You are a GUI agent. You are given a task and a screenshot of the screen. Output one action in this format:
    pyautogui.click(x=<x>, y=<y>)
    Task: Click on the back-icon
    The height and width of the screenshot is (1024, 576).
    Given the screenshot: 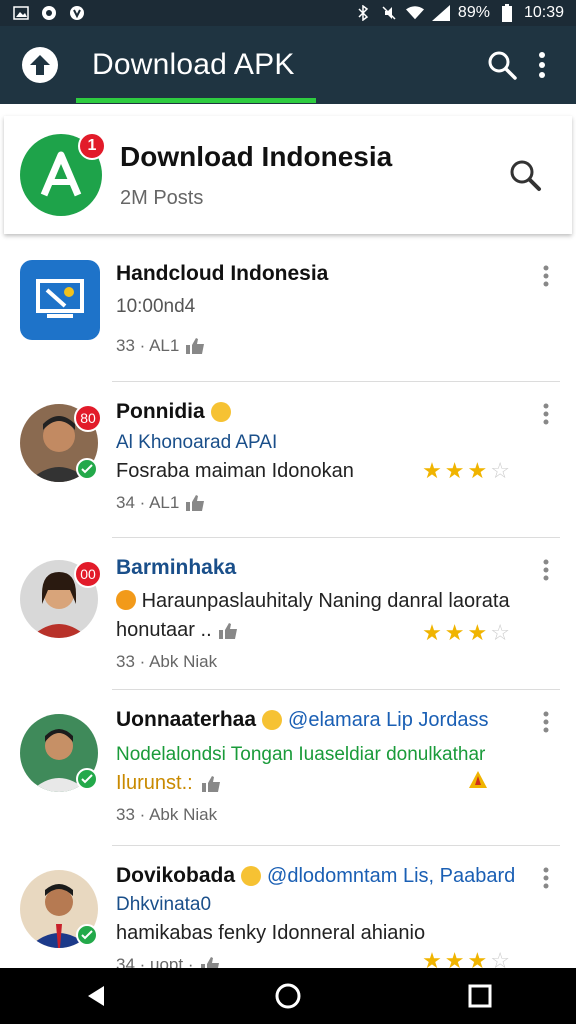 What is the action you would take?
    pyautogui.click(x=96, y=996)
    